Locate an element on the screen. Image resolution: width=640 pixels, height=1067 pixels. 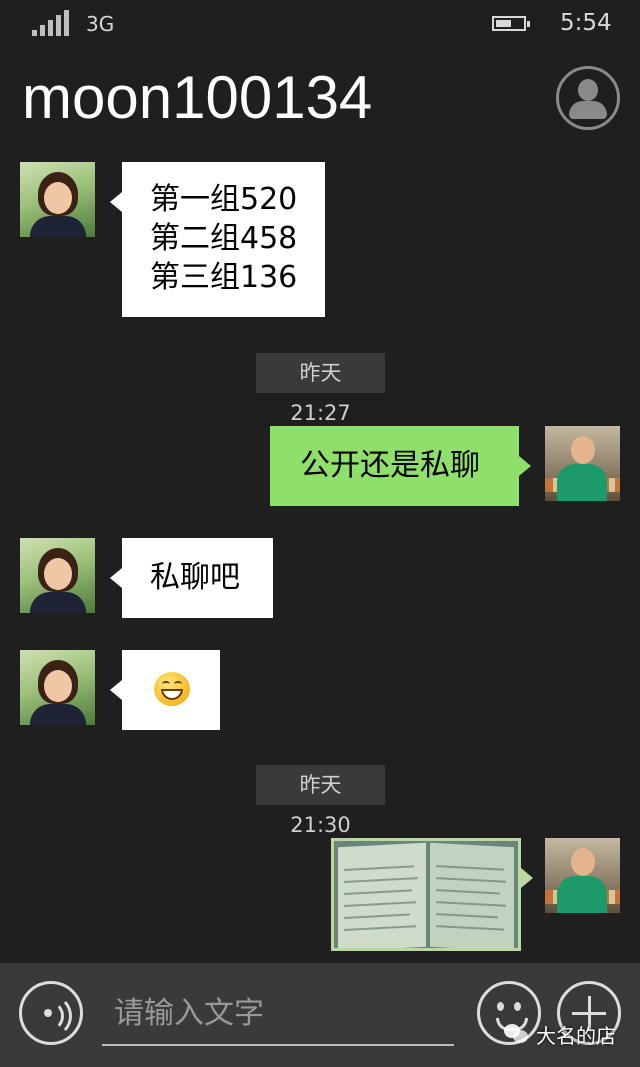
incoming-message-bubble: 私聊吧 is located at coordinates (191, 578).